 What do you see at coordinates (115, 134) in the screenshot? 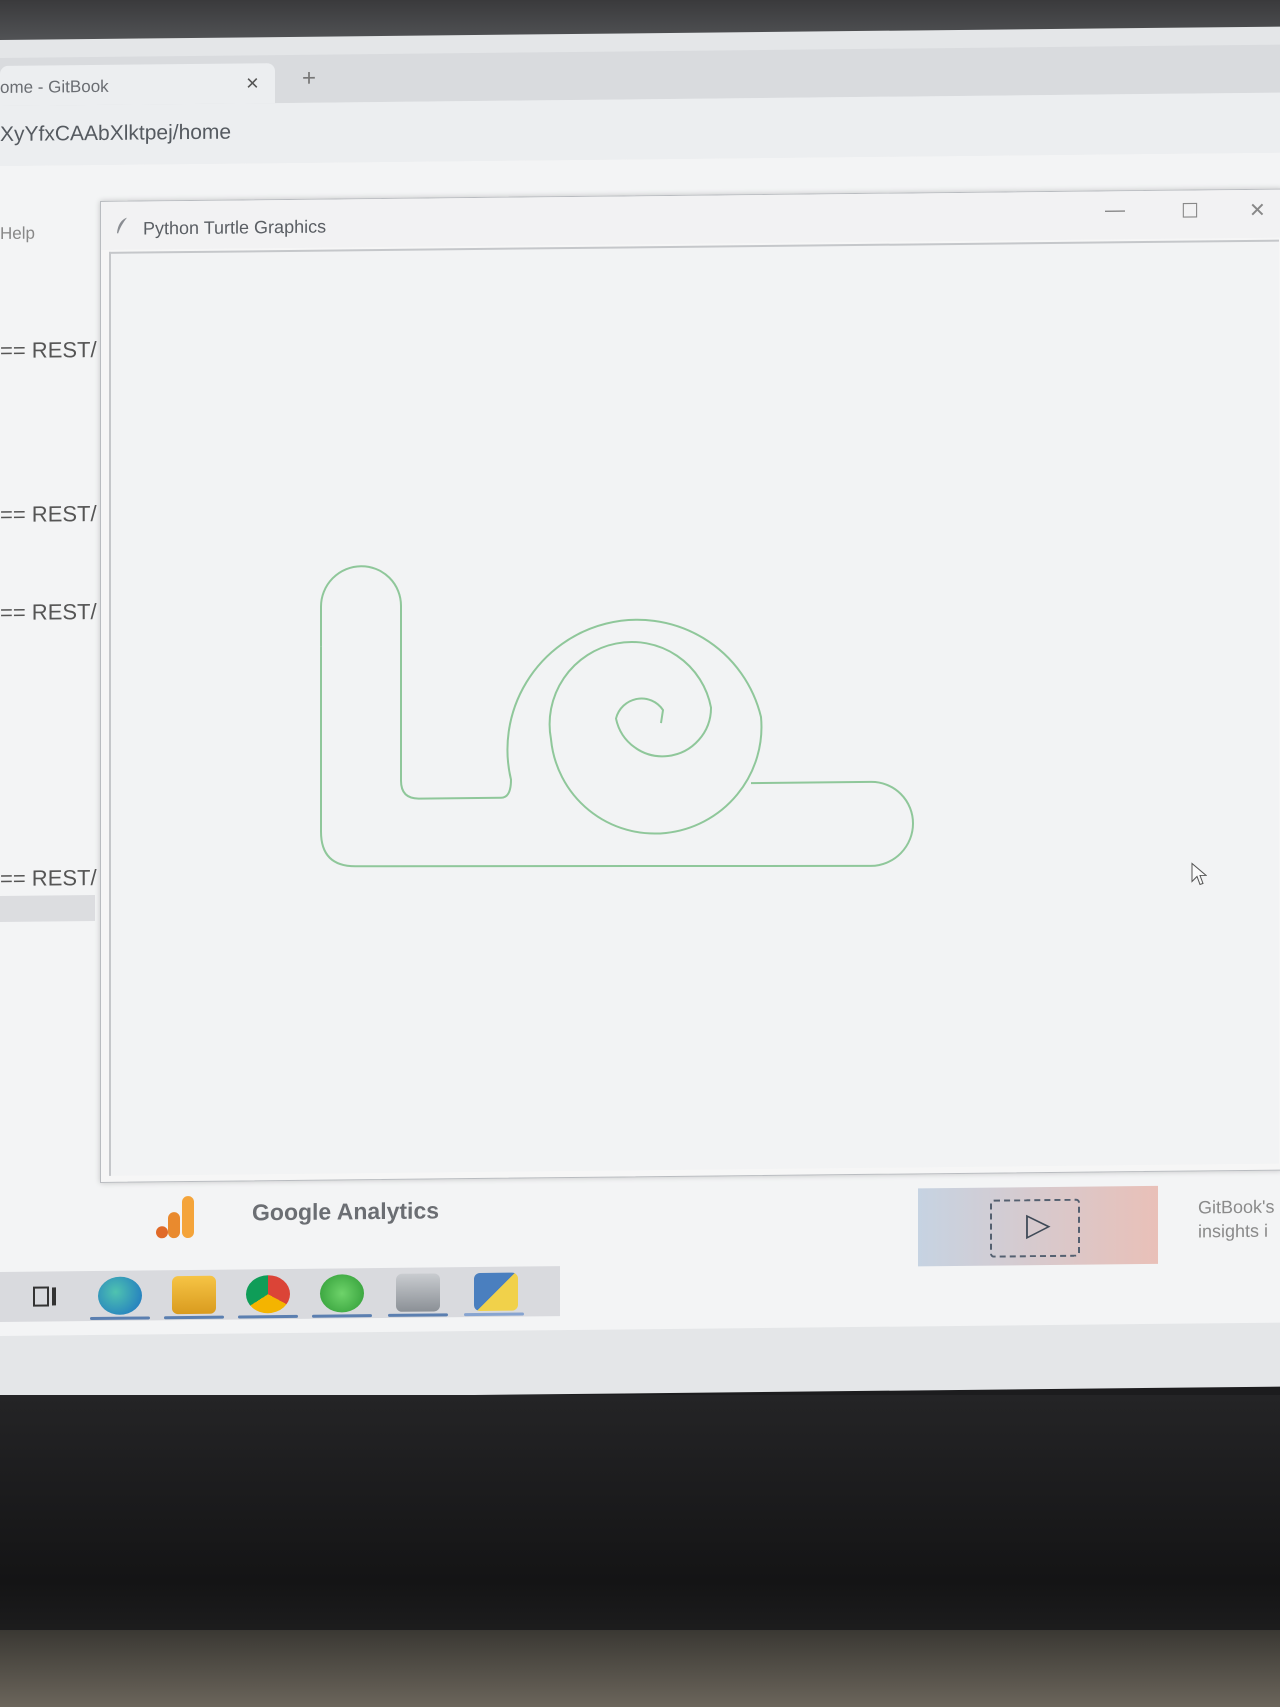
I see `url-text: XyYfxCAAbXlktpej/home` at bounding box center [115, 134].